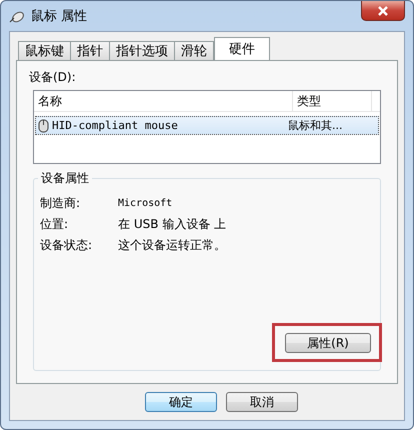 This screenshot has height=430, width=414. I want to click on properties-button: 属性(R), so click(328, 343).